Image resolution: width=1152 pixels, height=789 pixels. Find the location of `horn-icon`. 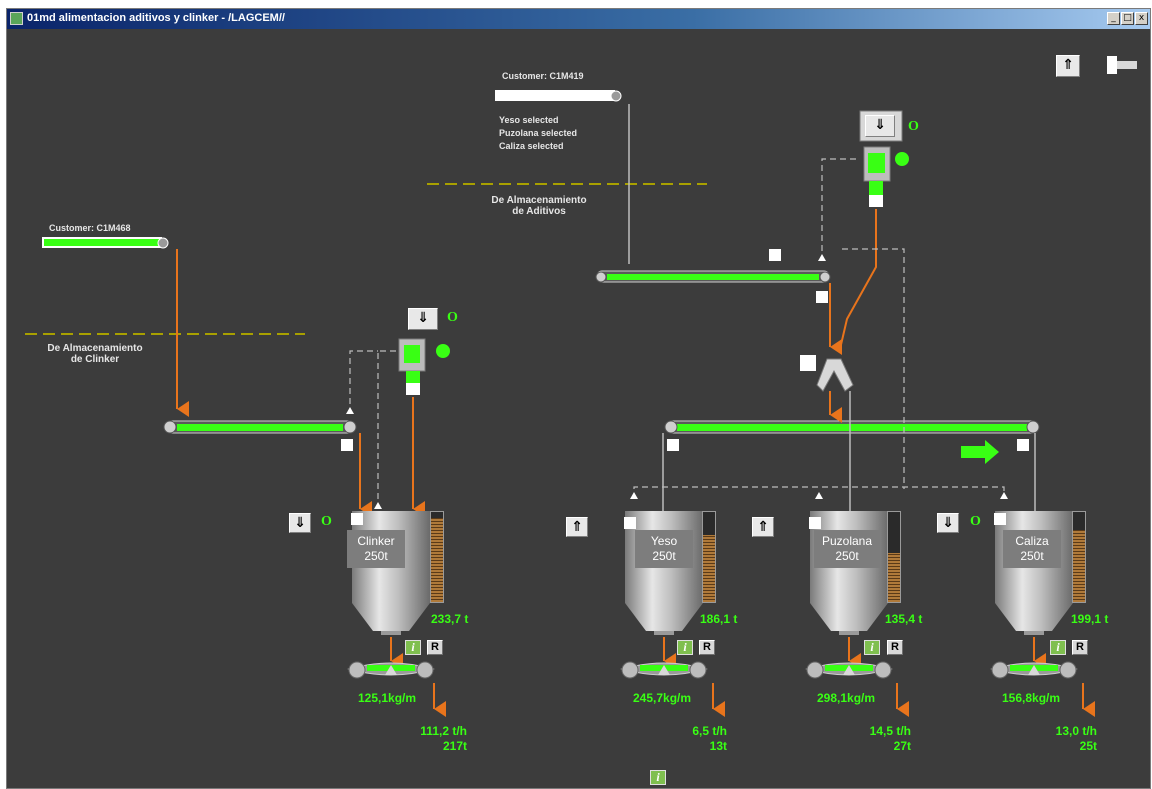

horn-icon is located at coordinates (1112, 65).